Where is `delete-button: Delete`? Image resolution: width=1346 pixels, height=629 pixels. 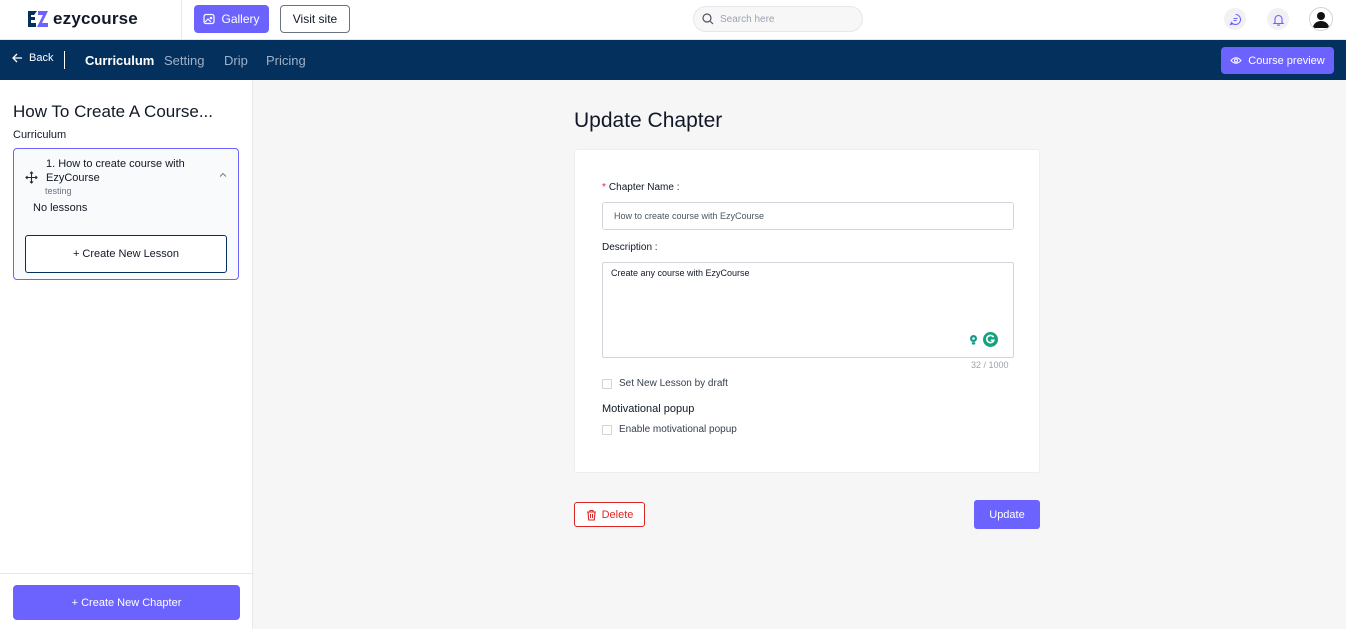
delete-button: Delete is located at coordinates (609, 514).